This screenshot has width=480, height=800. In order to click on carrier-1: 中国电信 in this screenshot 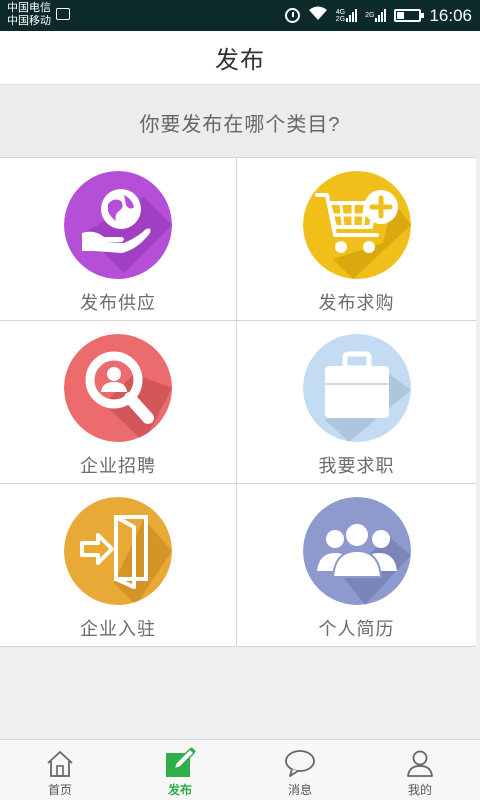, I will do `click(29, 8)`.